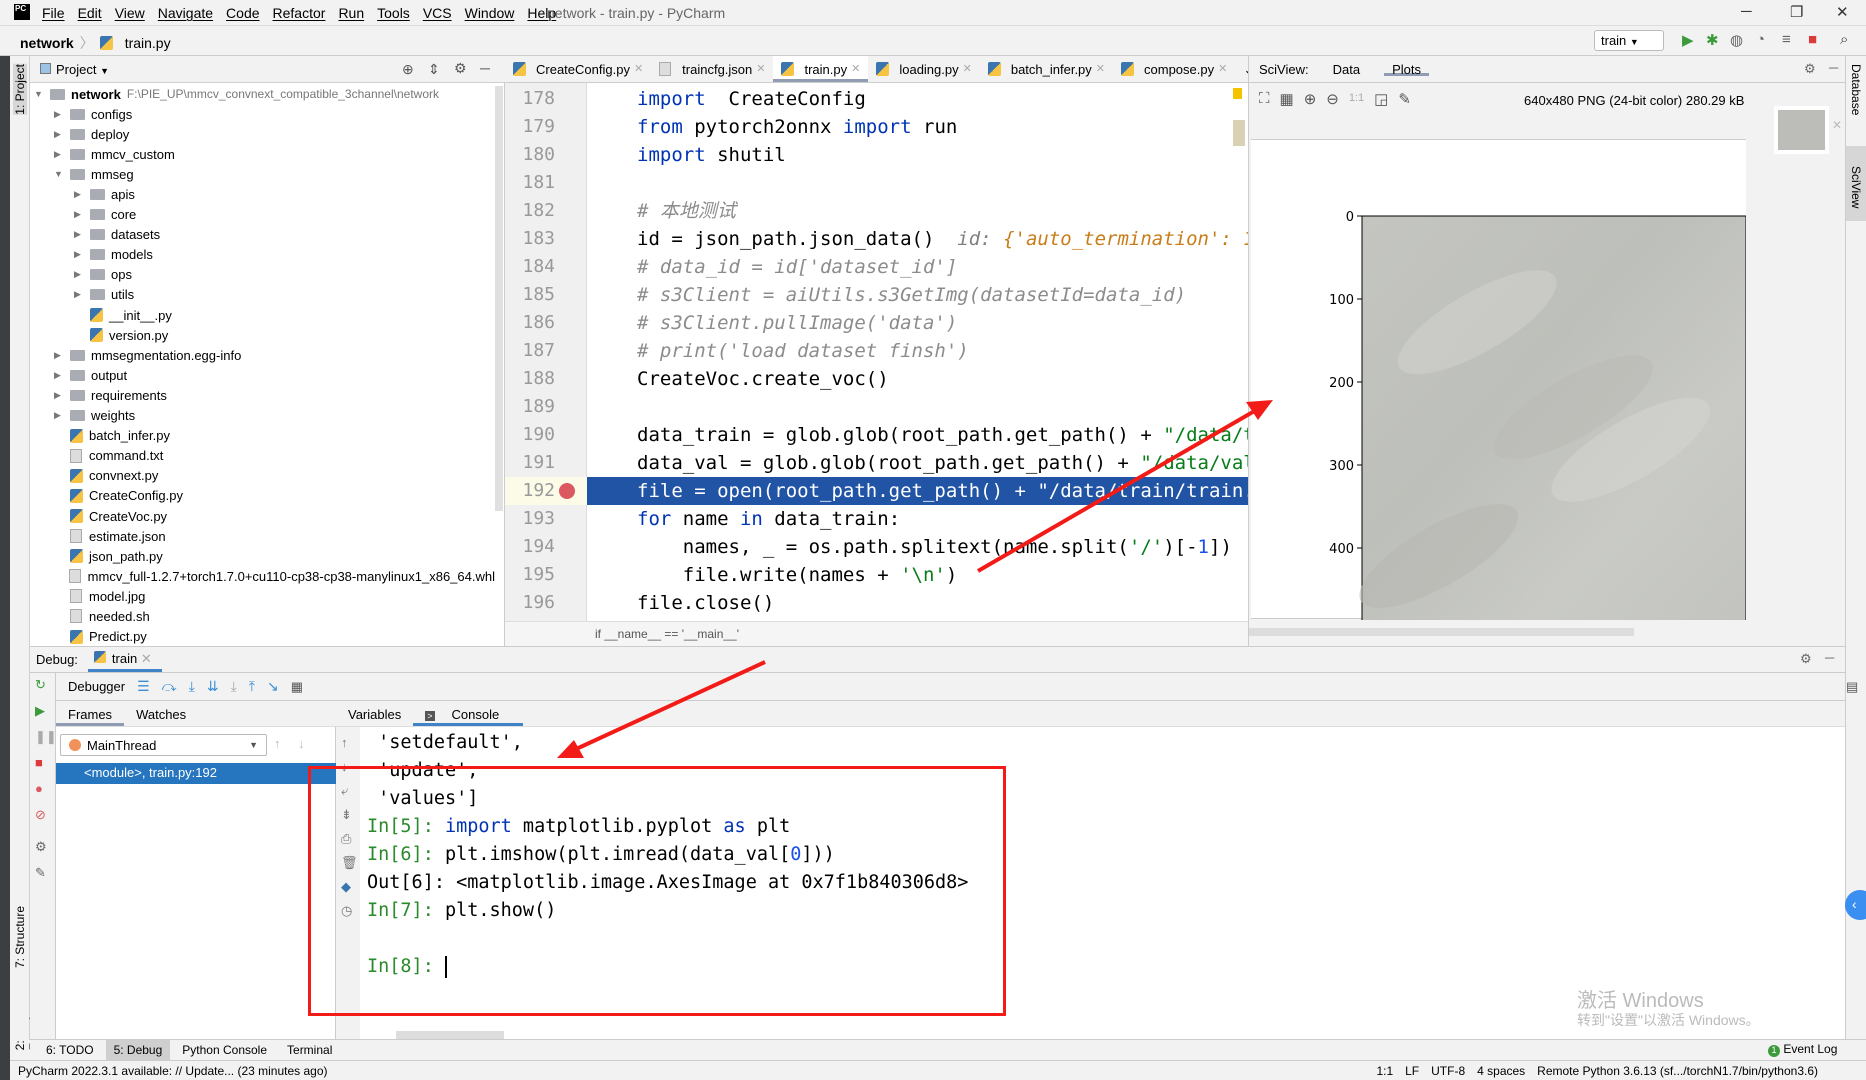  I want to click on tab-console: > Console, so click(468, 713).